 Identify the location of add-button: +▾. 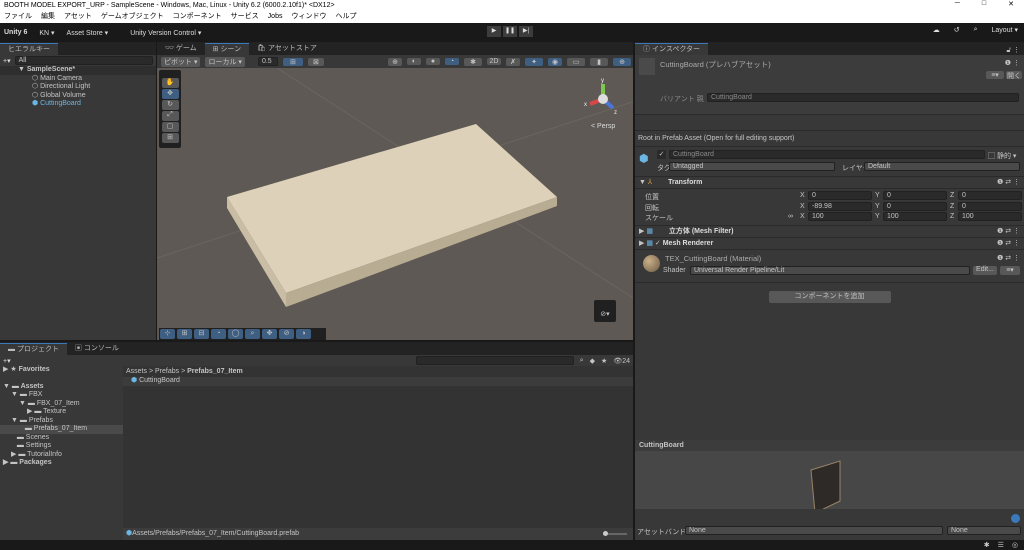
(7, 61).